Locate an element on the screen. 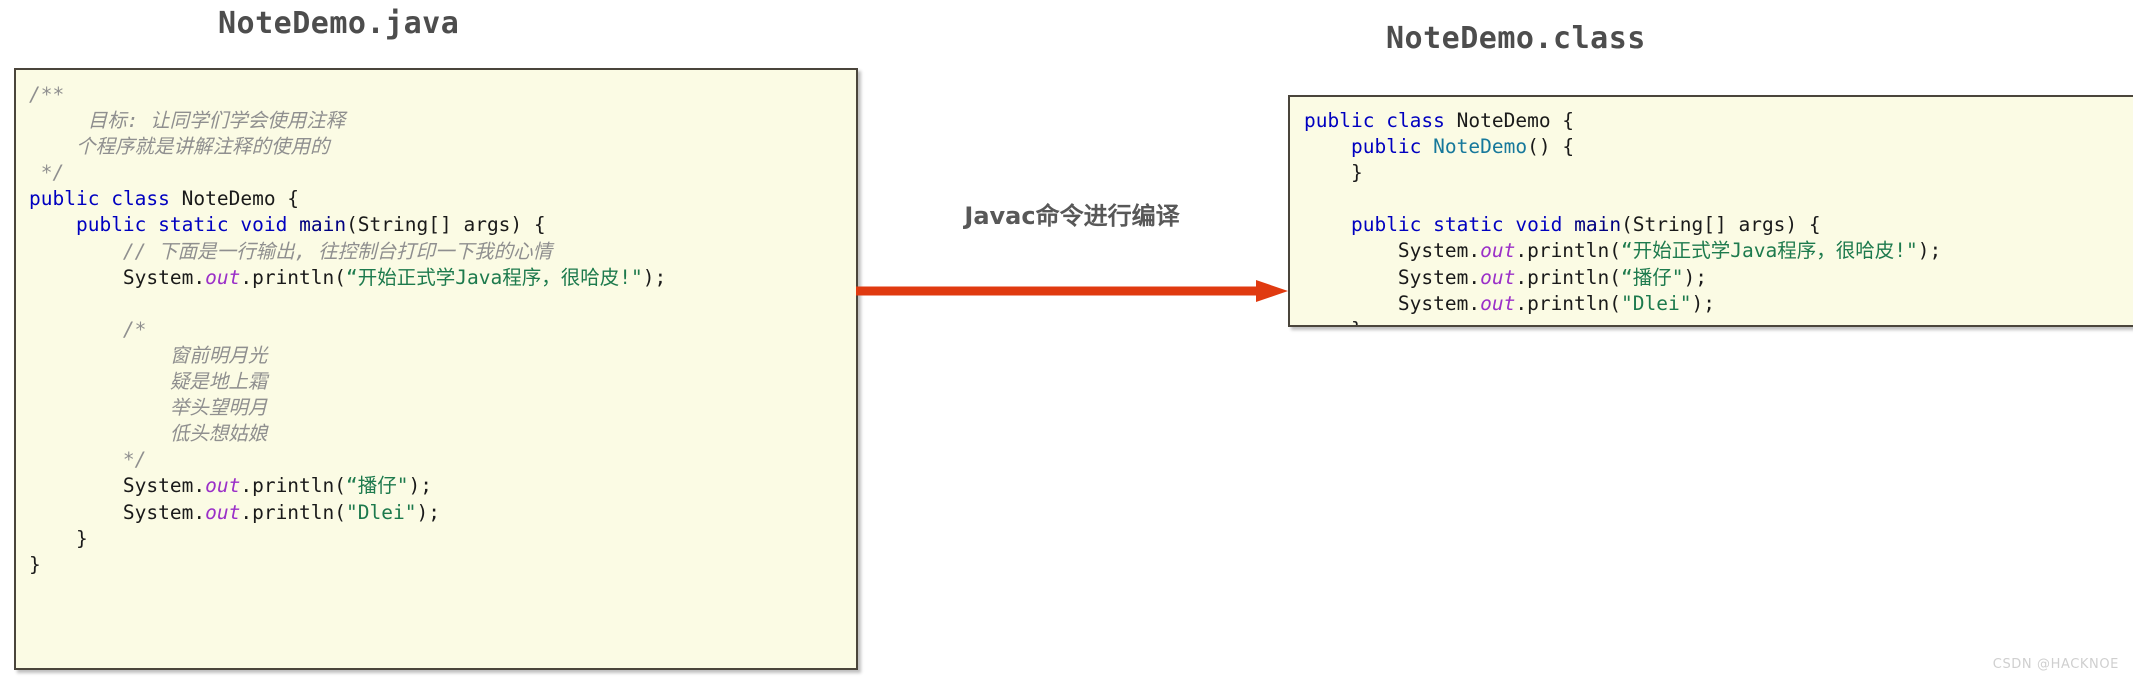  code-line: System.out.println(“播仔"); is located at coordinates (442, 486).